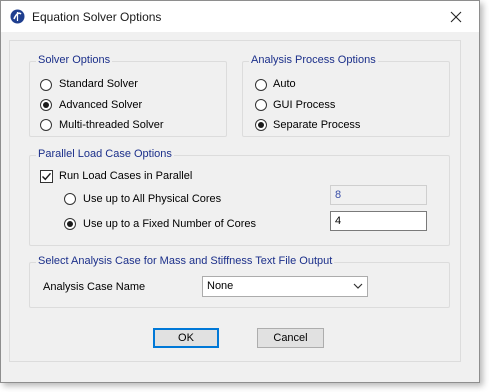 The width and height of the screenshot is (489, 392). I want to click on radio-all-physical-cores, so click(70, 199).